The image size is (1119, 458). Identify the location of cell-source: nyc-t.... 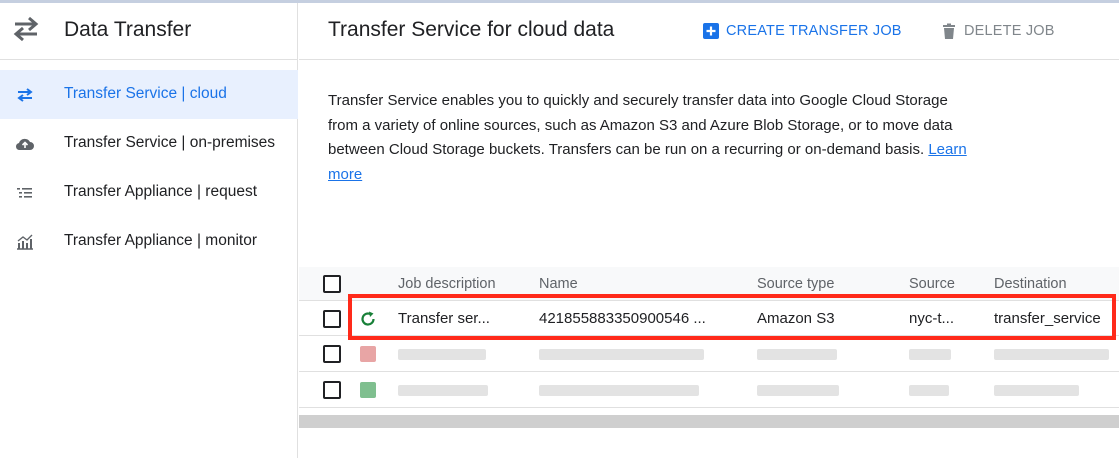
(932, 318).